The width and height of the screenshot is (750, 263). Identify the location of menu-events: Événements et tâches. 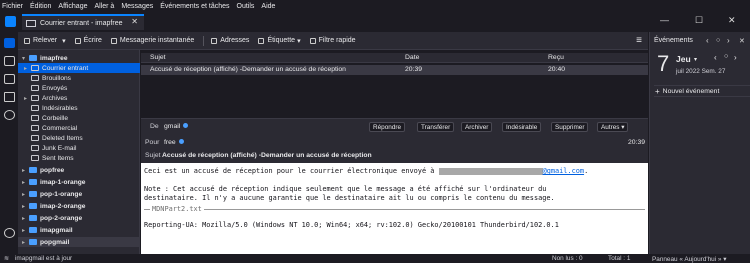
(194, 6).